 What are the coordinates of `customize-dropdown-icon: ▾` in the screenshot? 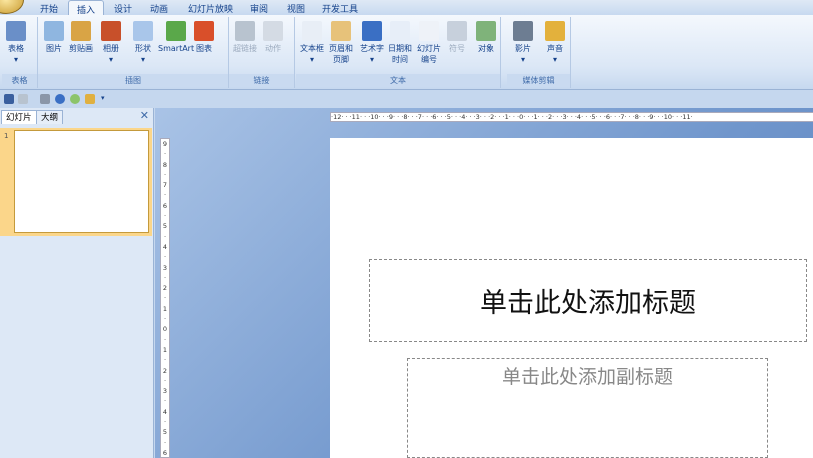 It's located at (106, 99).